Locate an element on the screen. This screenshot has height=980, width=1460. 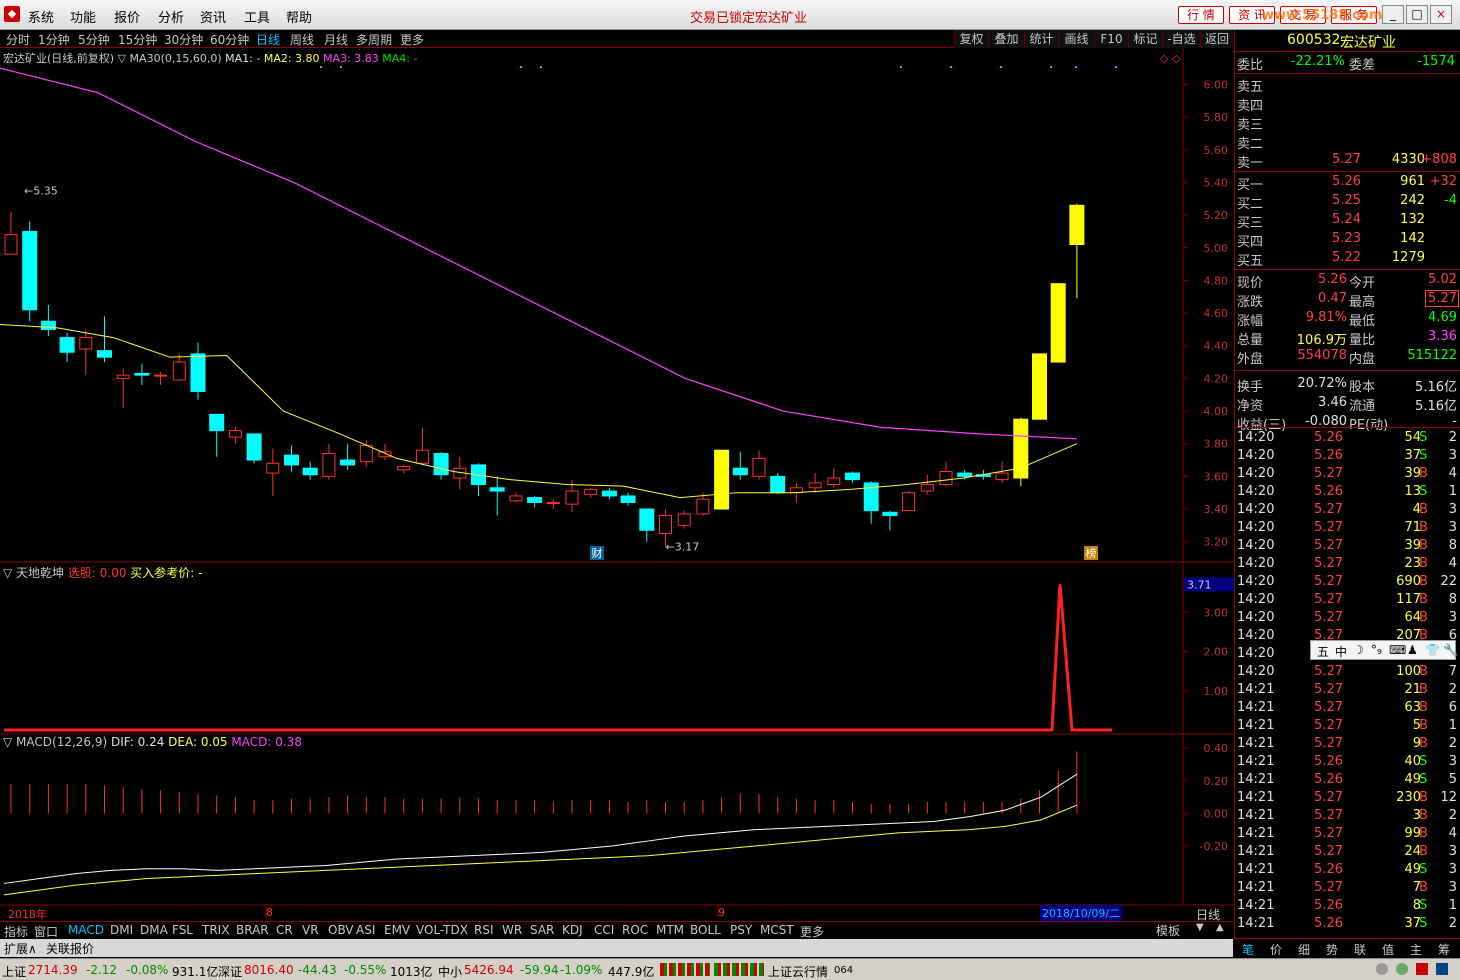
period-5min: 5分钟 is located at coordinates (94, 39).